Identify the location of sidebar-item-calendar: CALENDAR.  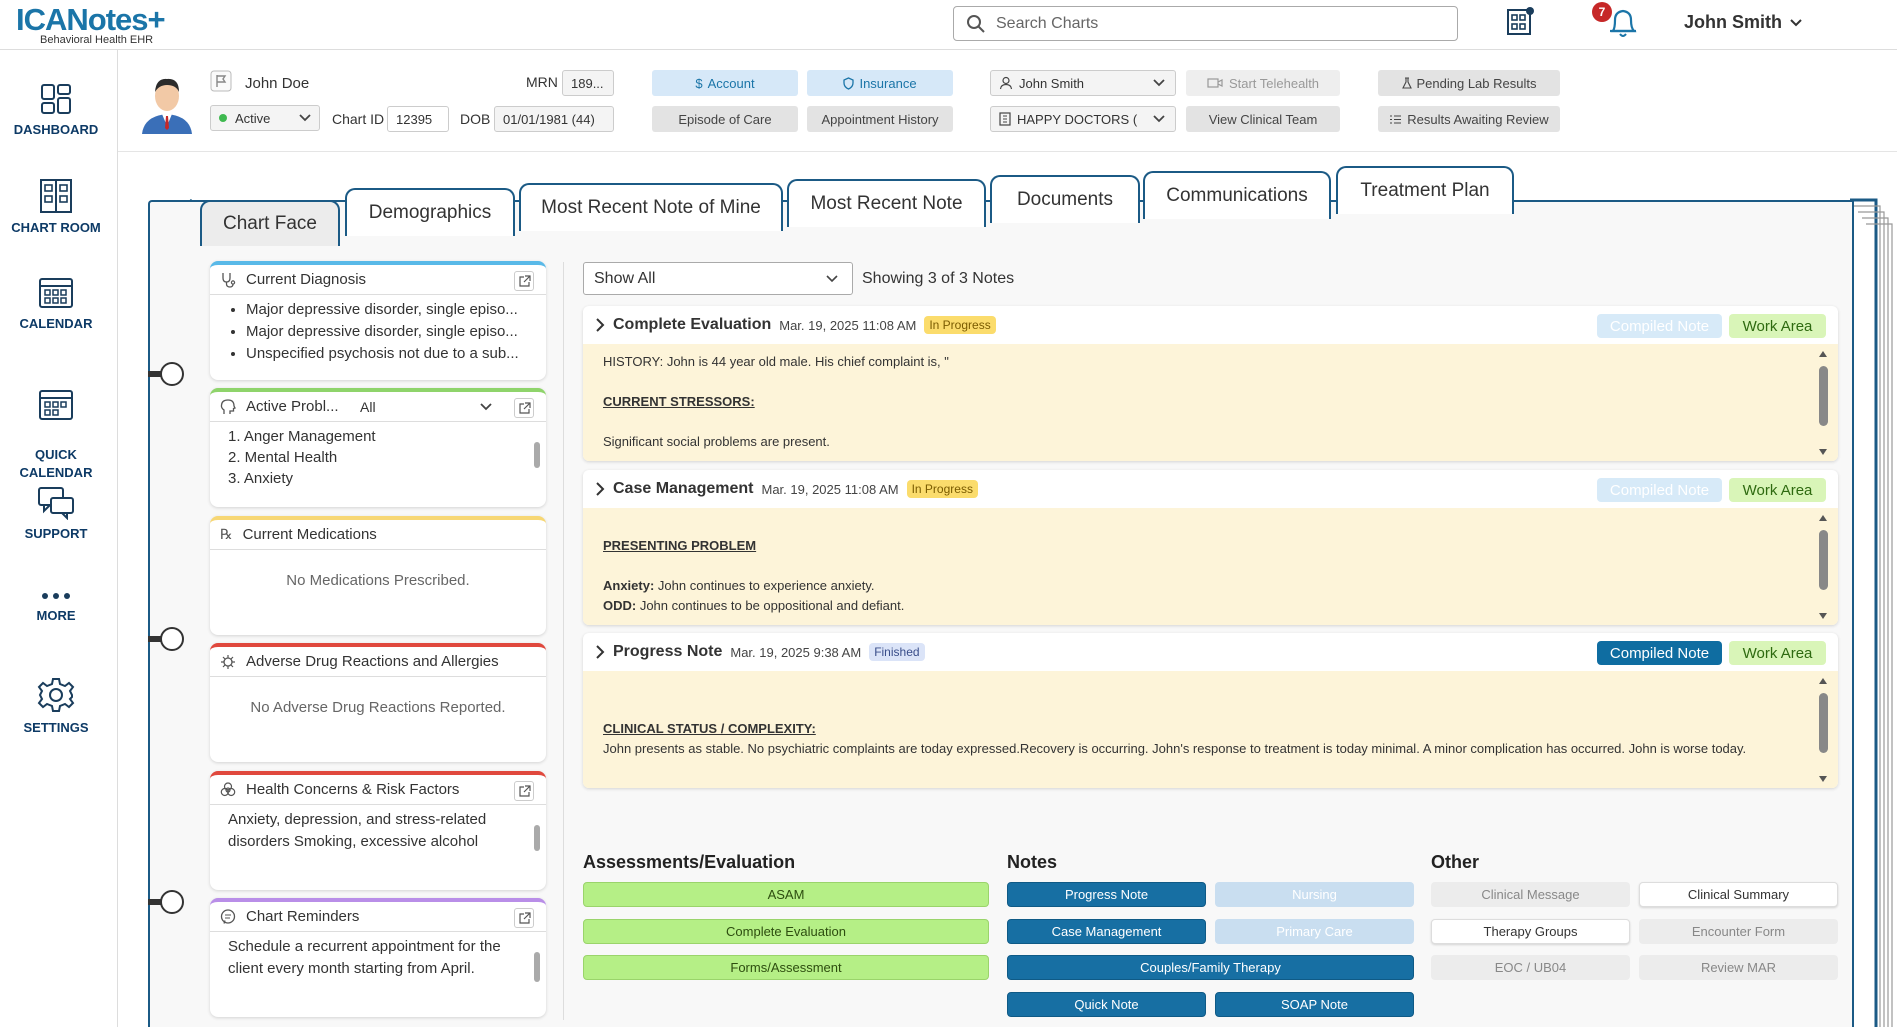
(56, 302).